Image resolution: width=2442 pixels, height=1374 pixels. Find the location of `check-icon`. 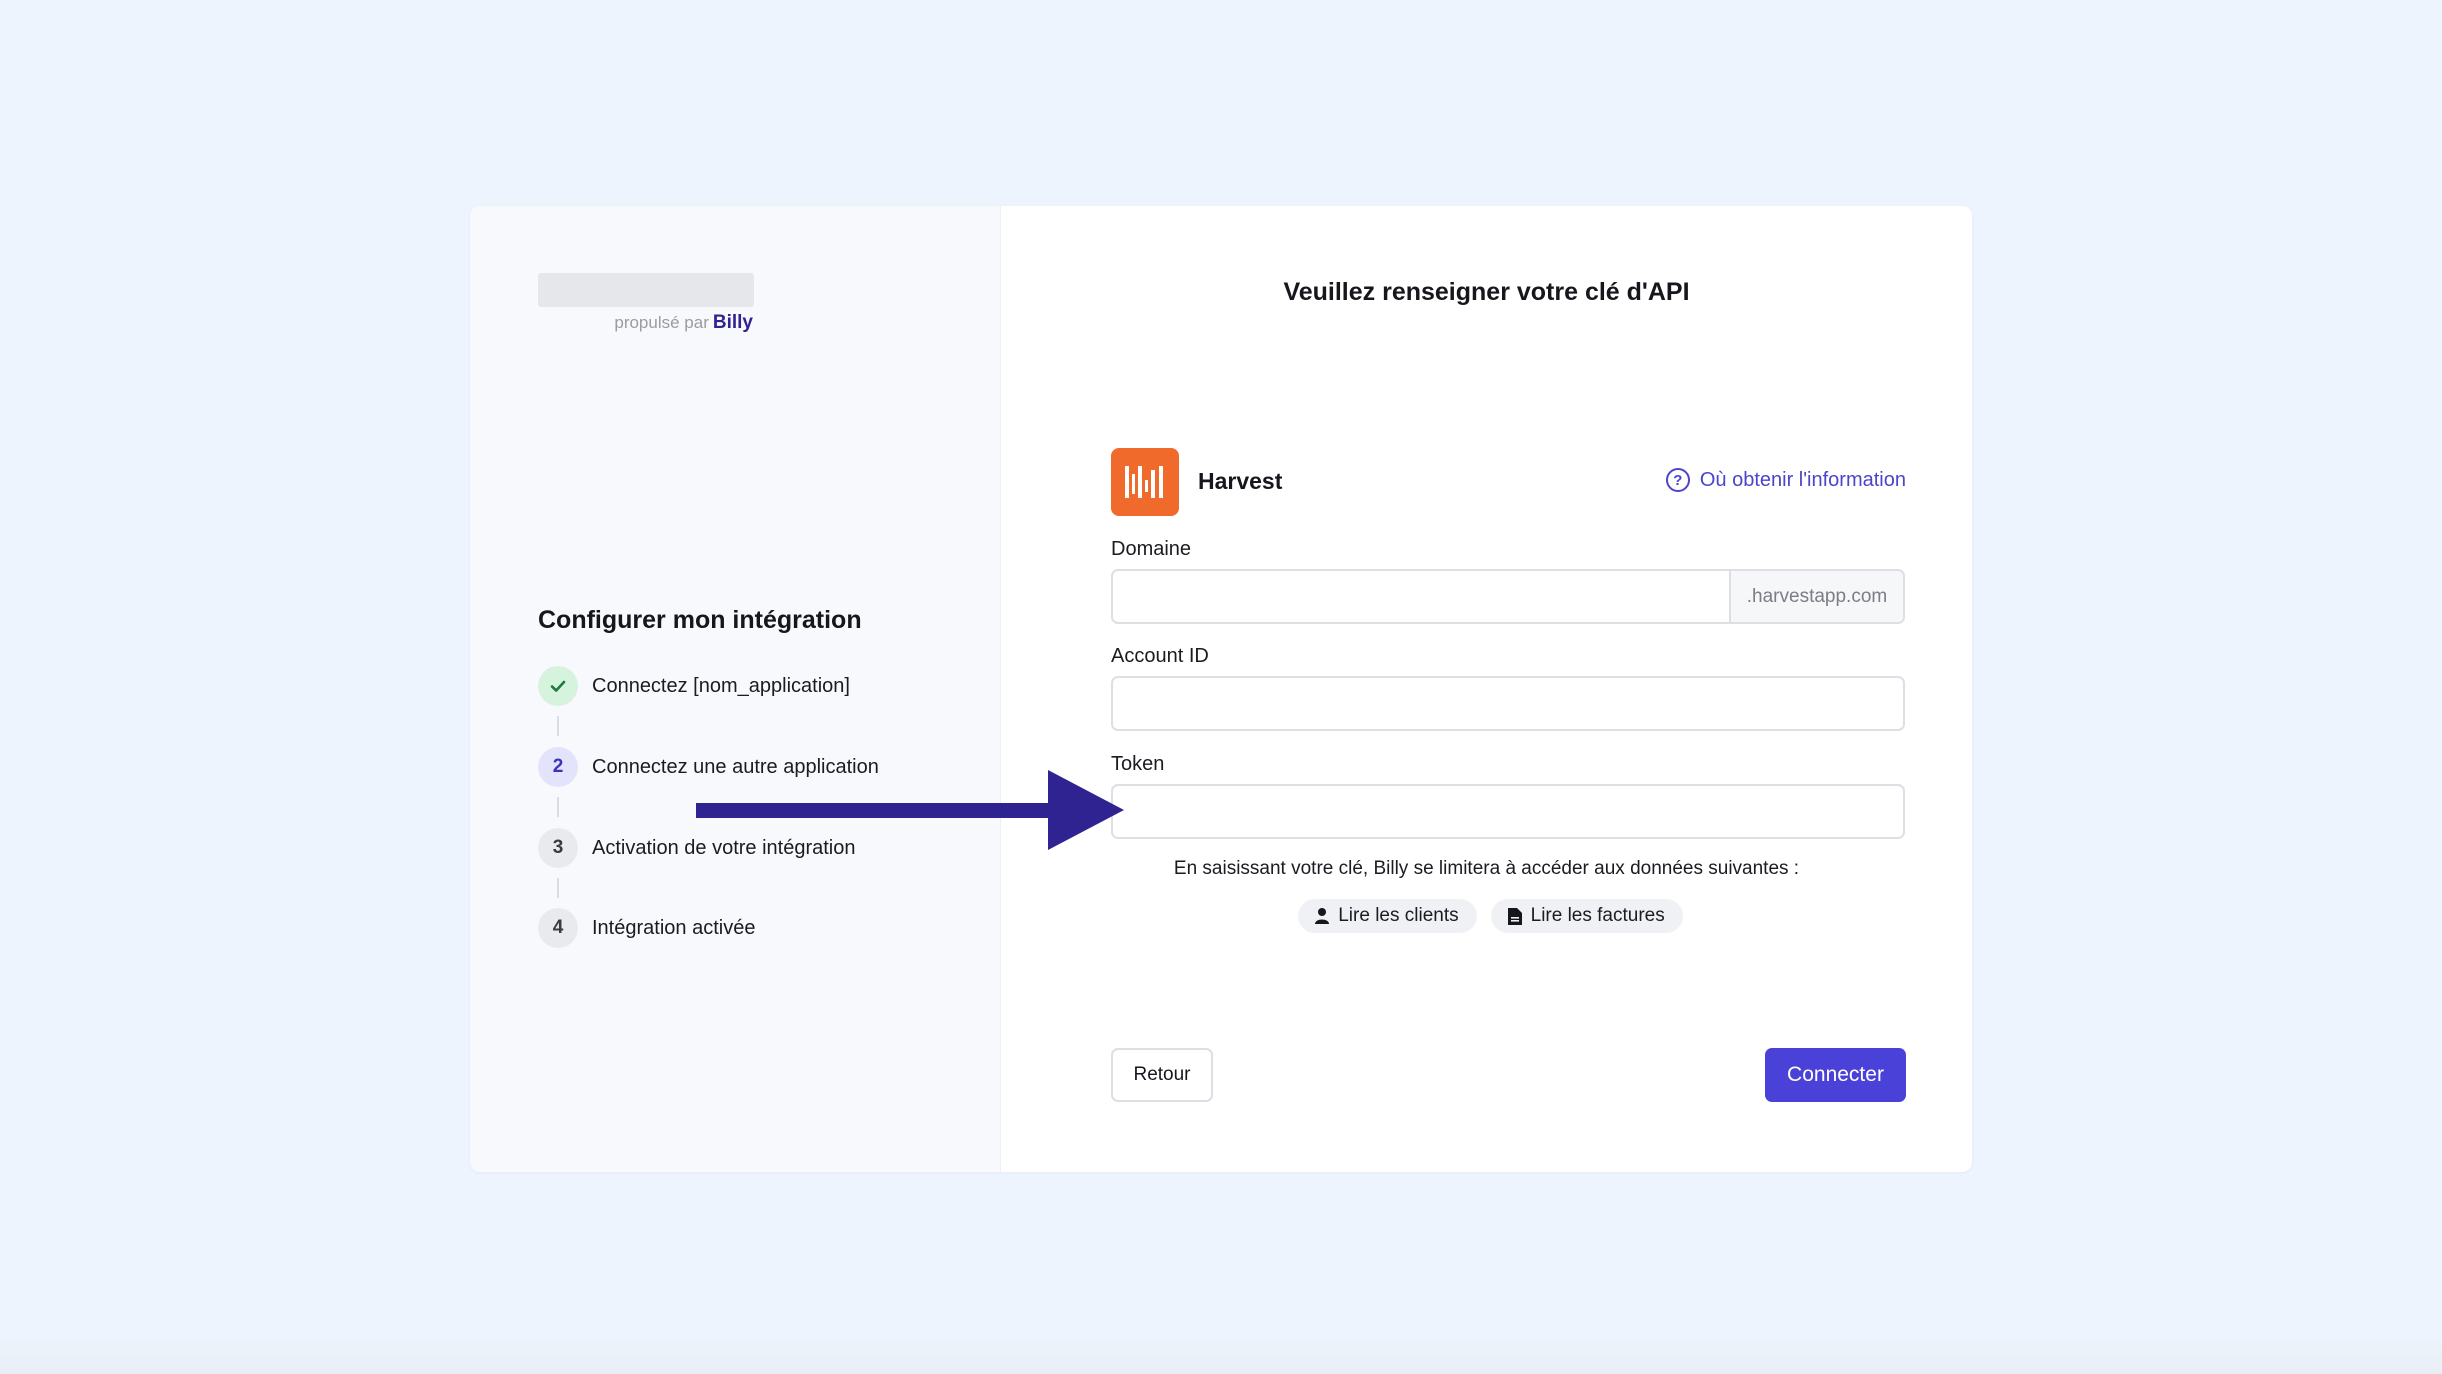

check-icon is located at coordinates (558, 686).